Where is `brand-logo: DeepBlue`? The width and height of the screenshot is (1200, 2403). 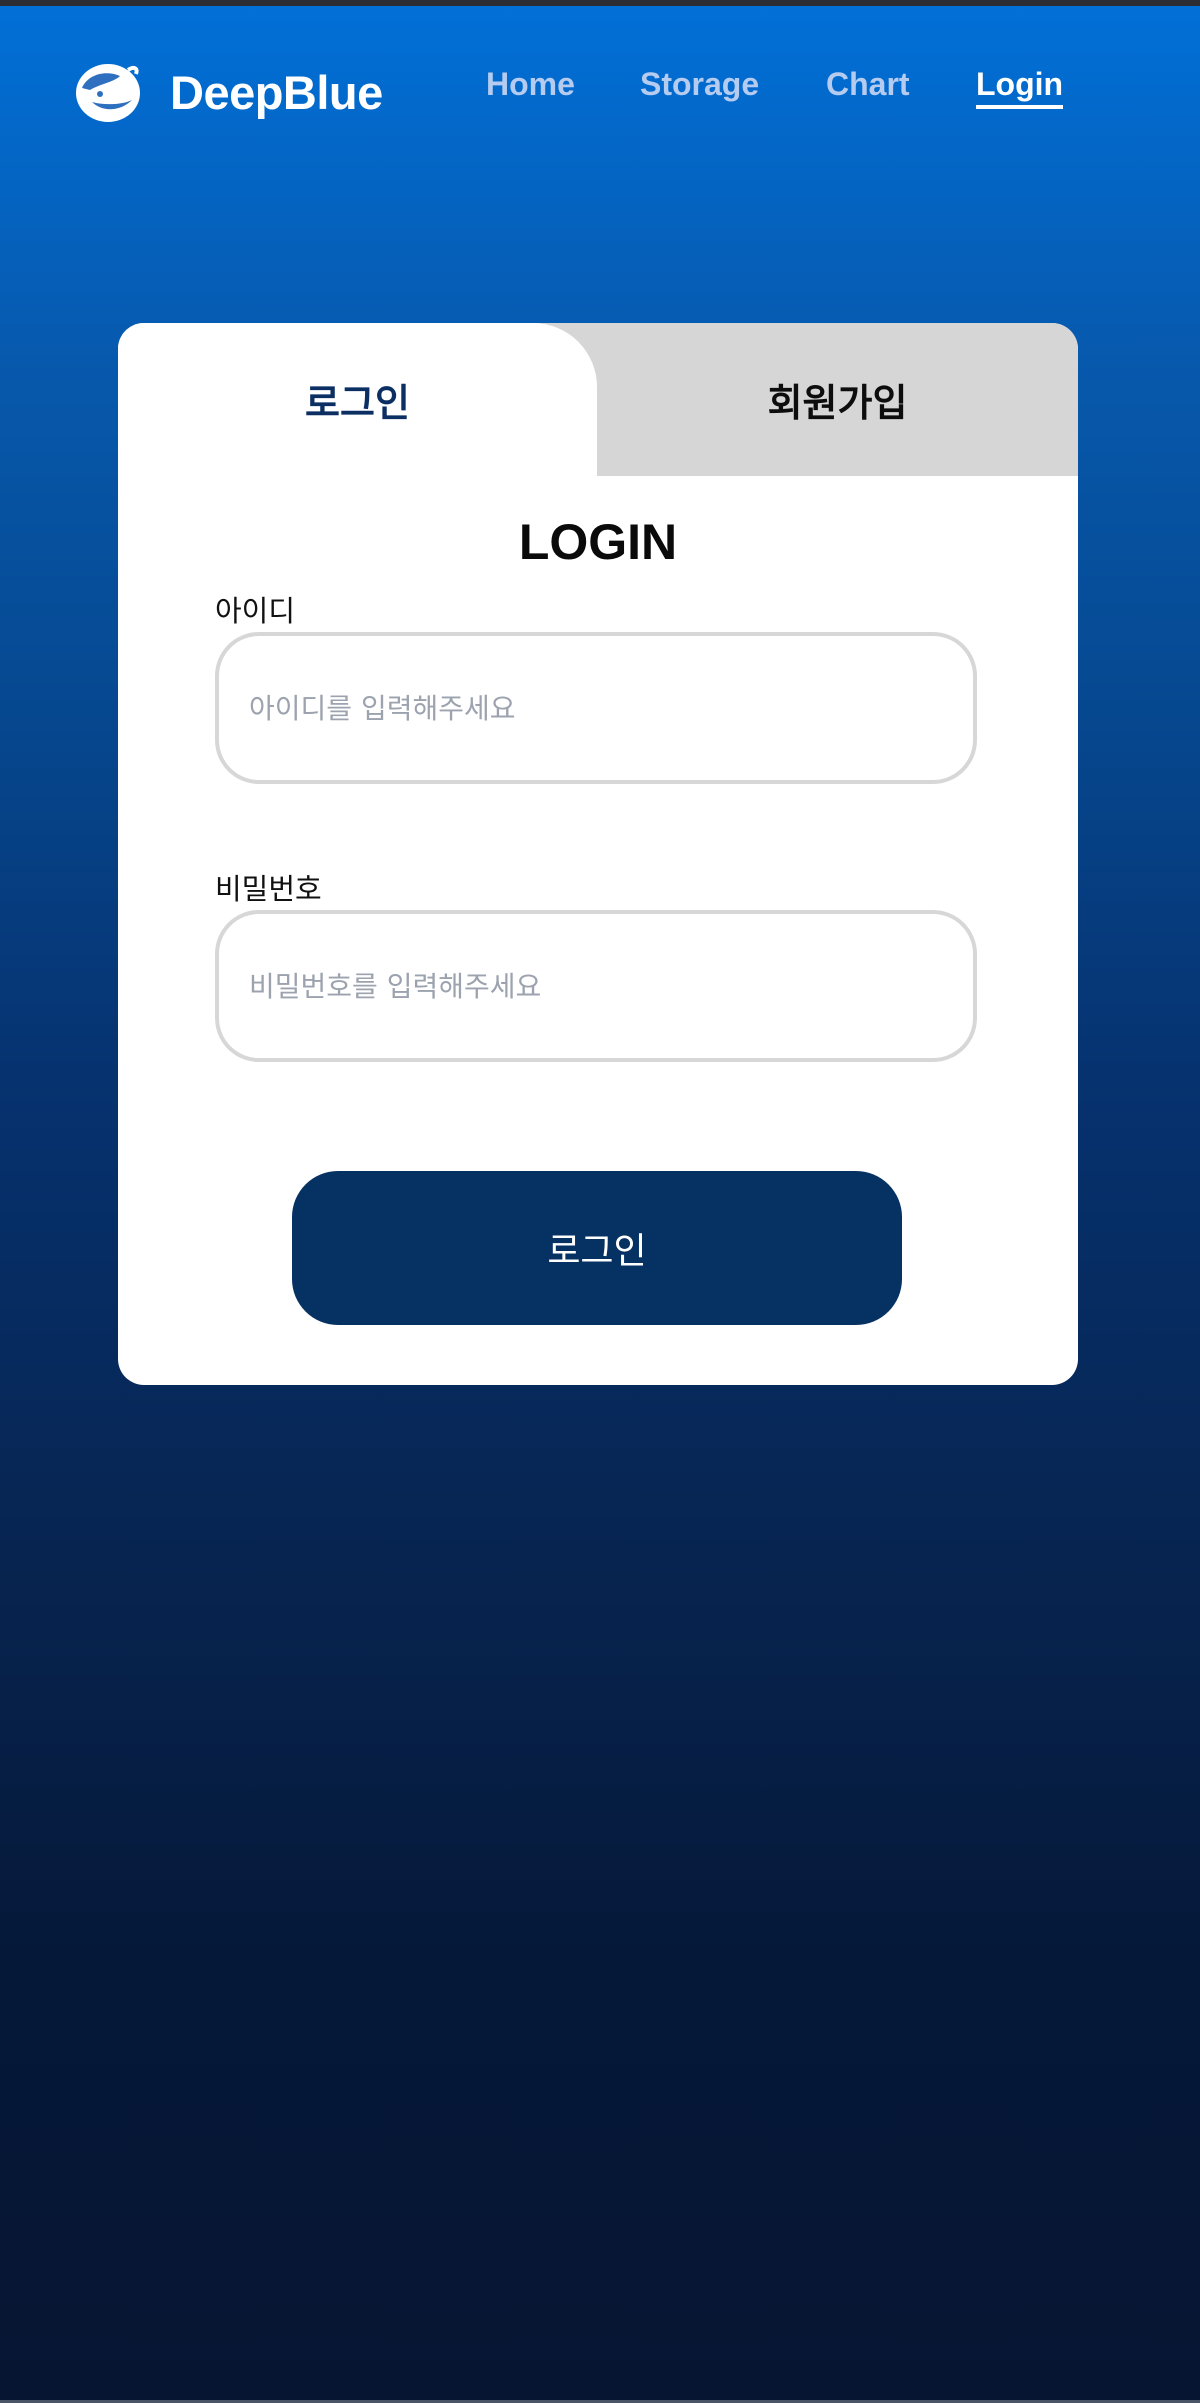 brand-logo: DeepBlue is located at coordinates (227, 92).